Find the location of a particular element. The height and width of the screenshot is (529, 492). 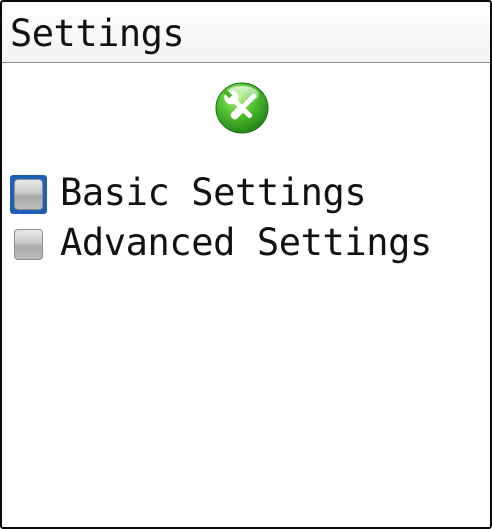

menu-item-label: Advanced Settings is located at coordinates (246, 242).